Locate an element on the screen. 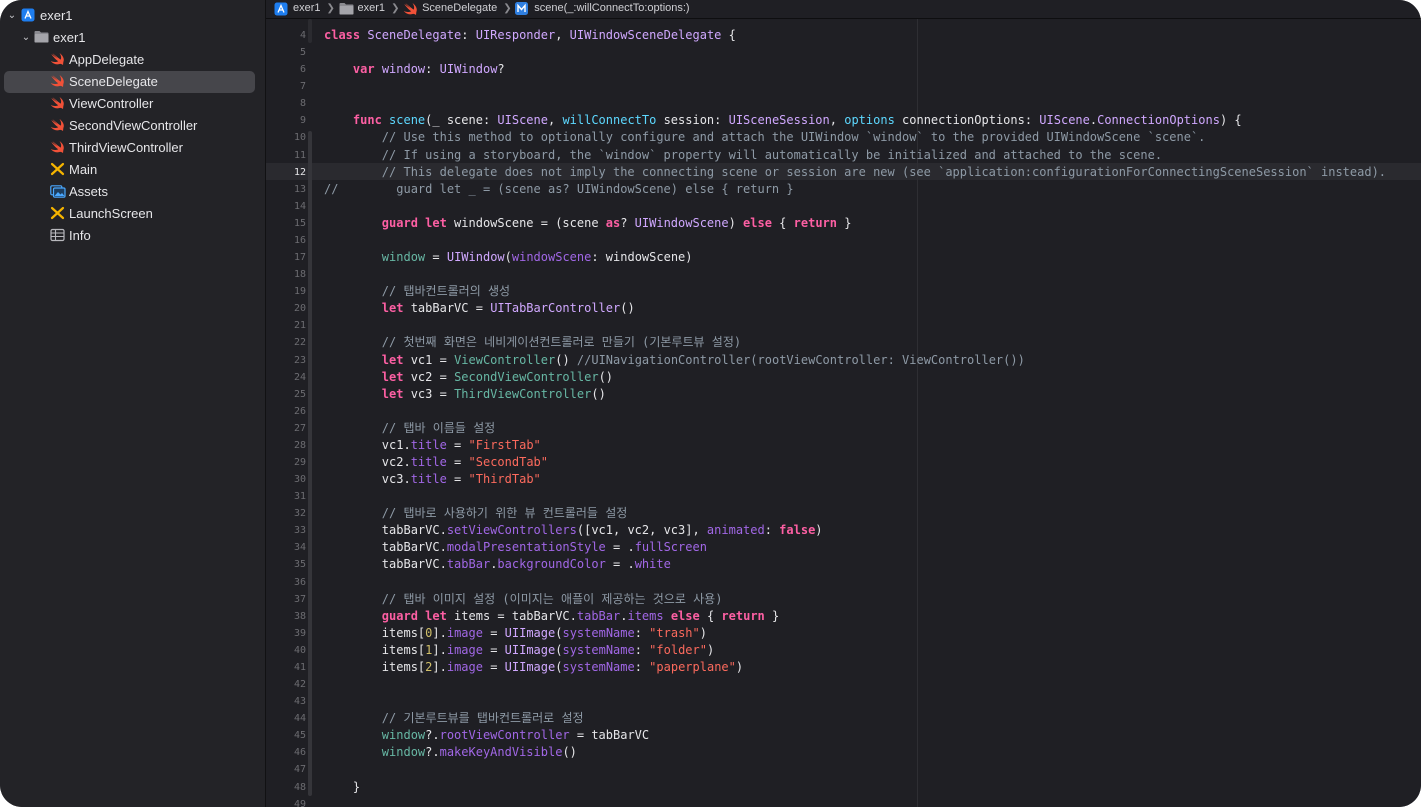 The height and width of the screenshot is (807, 1421). code-line: let vc3 = ThirdViewController() is located at coordinates (465, 394).